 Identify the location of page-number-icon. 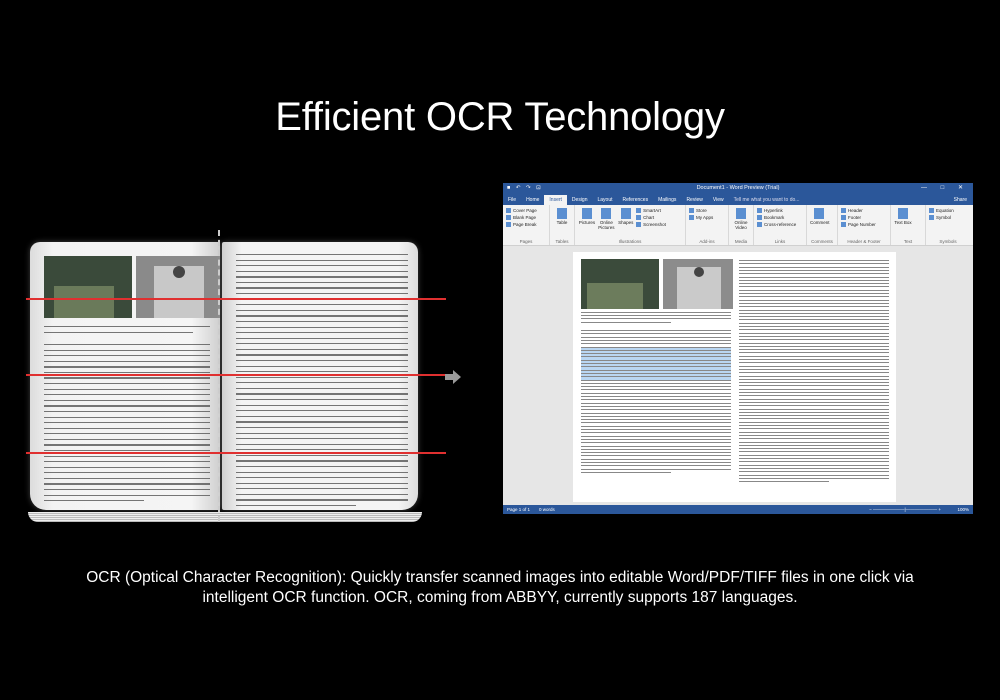
(843, 225).